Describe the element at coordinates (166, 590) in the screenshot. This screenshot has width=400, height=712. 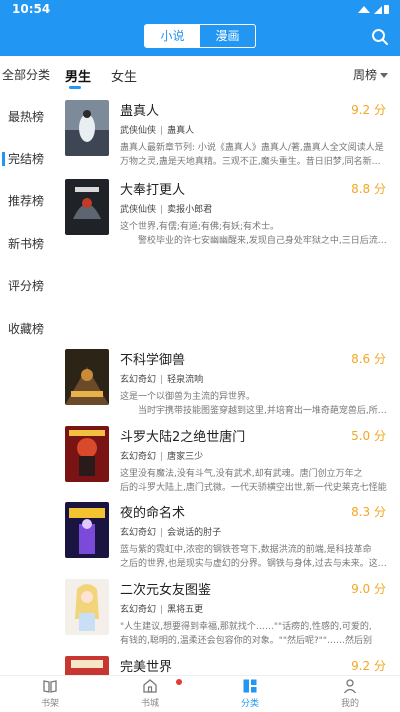
I see `book-title: 二次元女友图鉴` at that location.